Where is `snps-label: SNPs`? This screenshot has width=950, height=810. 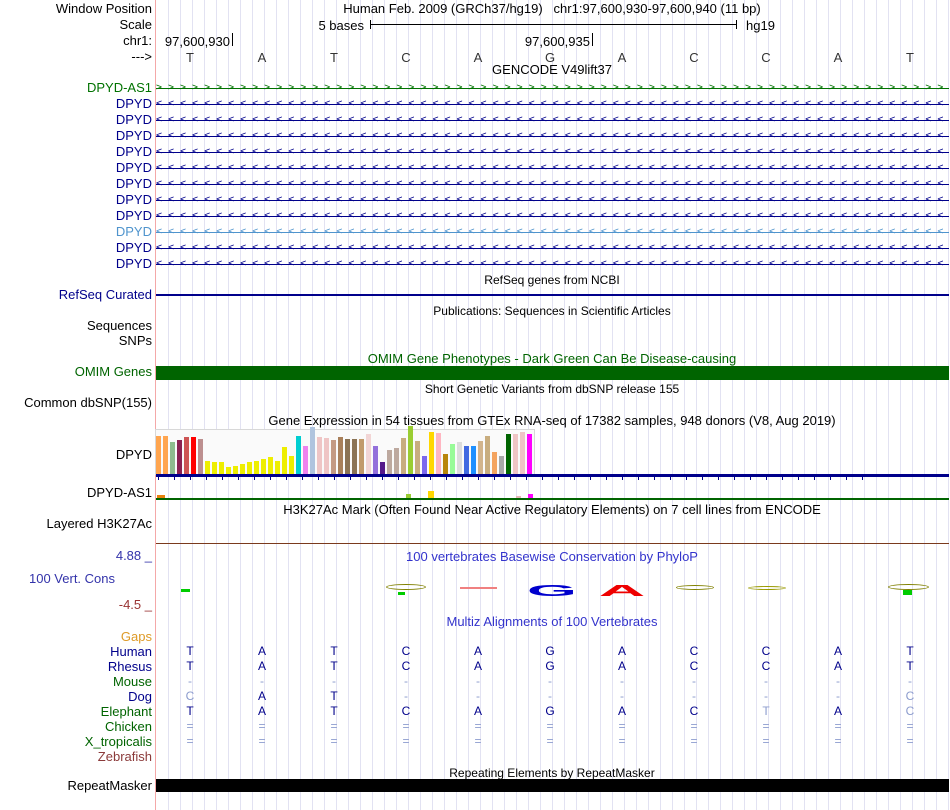 snps-label: SNPs is located at coordinates (77, 341).